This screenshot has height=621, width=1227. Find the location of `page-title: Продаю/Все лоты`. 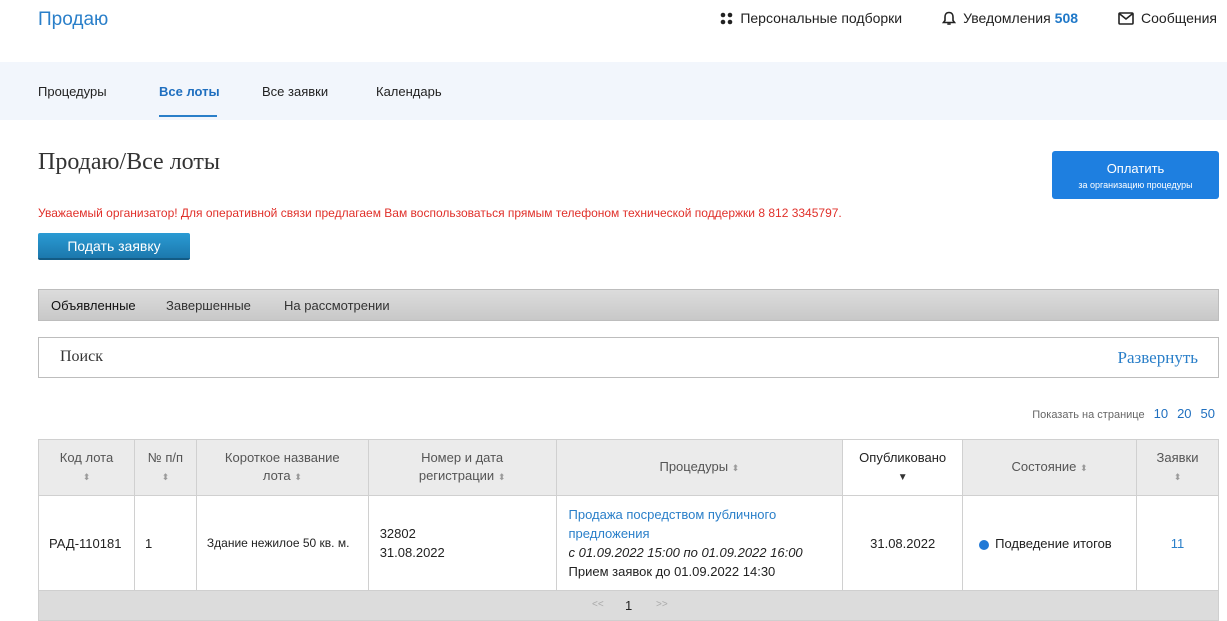

page-title: Продаю/Все лоты is located at coordinates (129, 162).